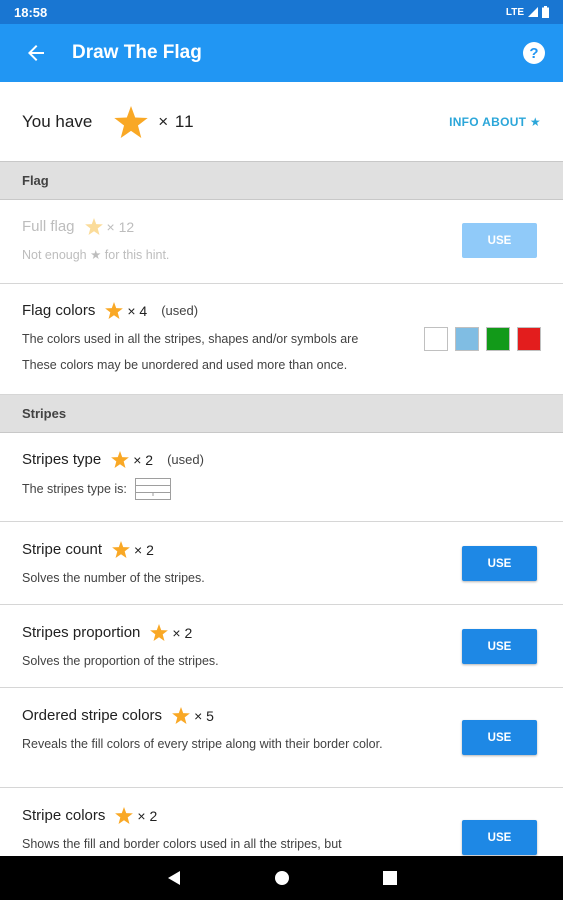  I want to click on nav-home-icon, so click(282, 878).